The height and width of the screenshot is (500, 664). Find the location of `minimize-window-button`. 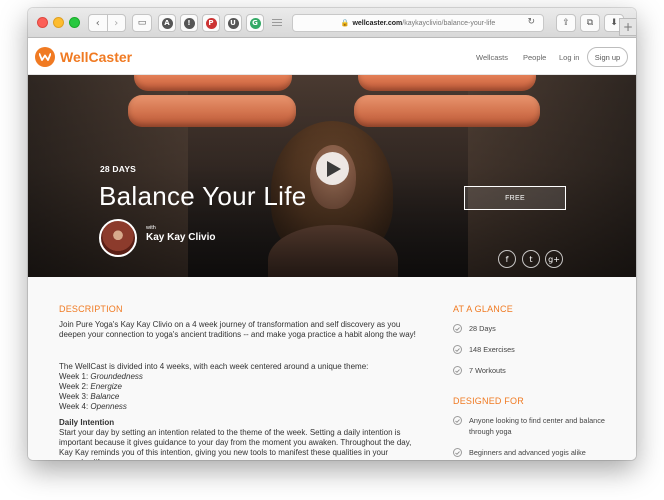

minimize-window-button is located at coordinates (58, 22).